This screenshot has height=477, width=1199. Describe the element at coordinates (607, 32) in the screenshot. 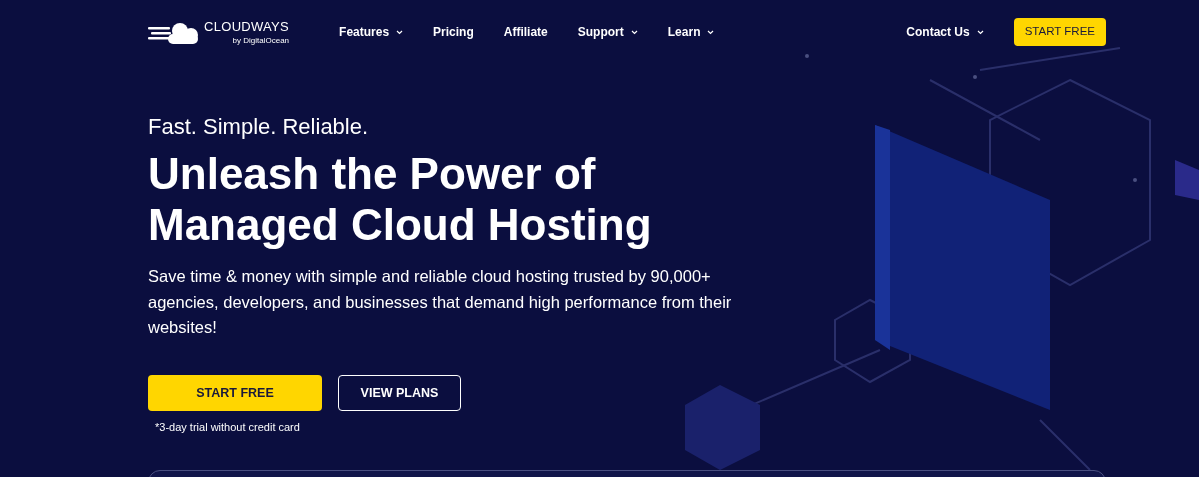

I see `nav-link: Support` at that location.